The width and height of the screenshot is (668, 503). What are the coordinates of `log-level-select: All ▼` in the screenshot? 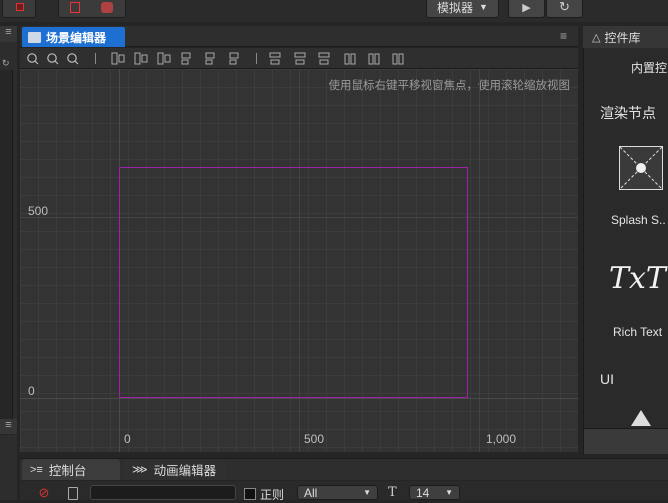 It's located at (337, 492).